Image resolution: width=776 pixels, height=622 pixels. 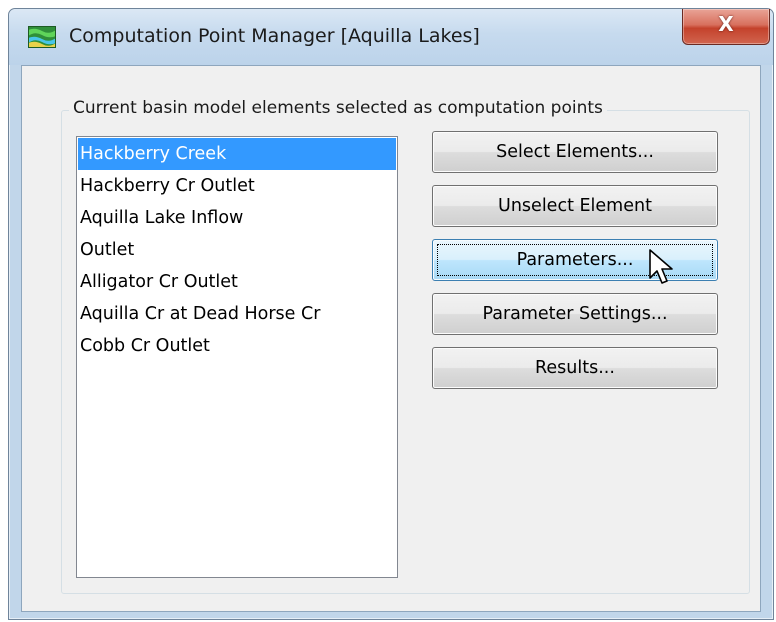 What do you see at coordinates (237, 314) in the screenshot?
I see `list-item: Aquilla Cr at Dead Horse Cr` at bounding box center [237, 314].